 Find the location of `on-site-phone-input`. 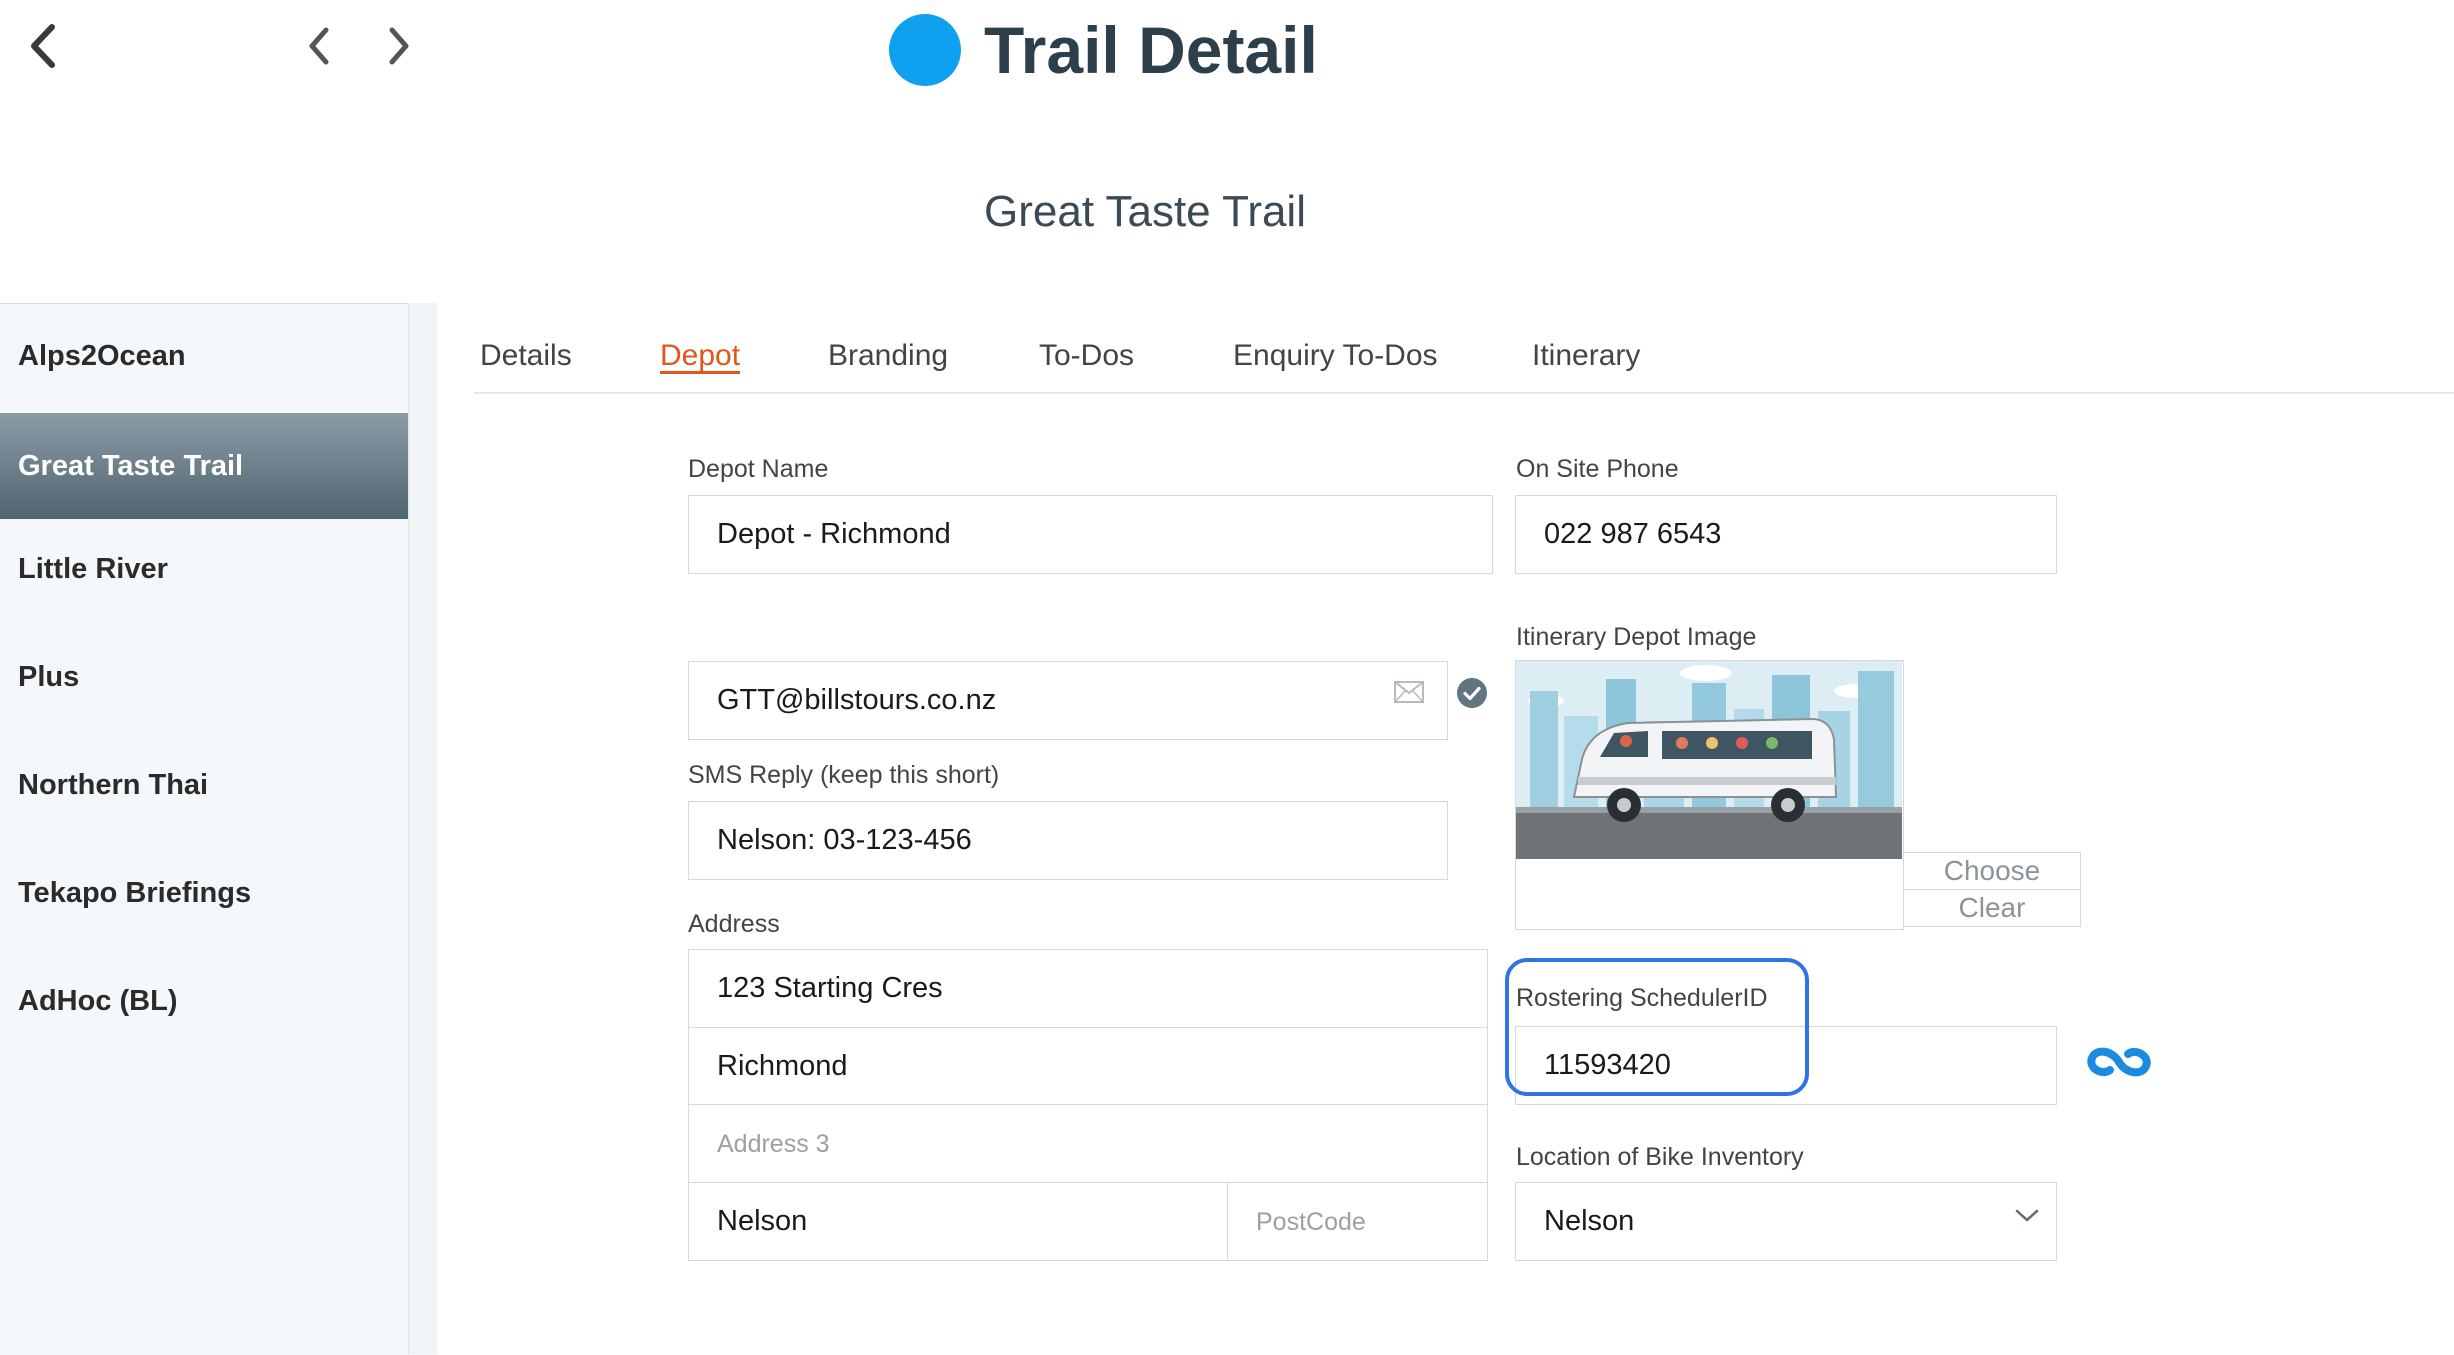

on-site-phone-input is located at coordinates (1786, 534).